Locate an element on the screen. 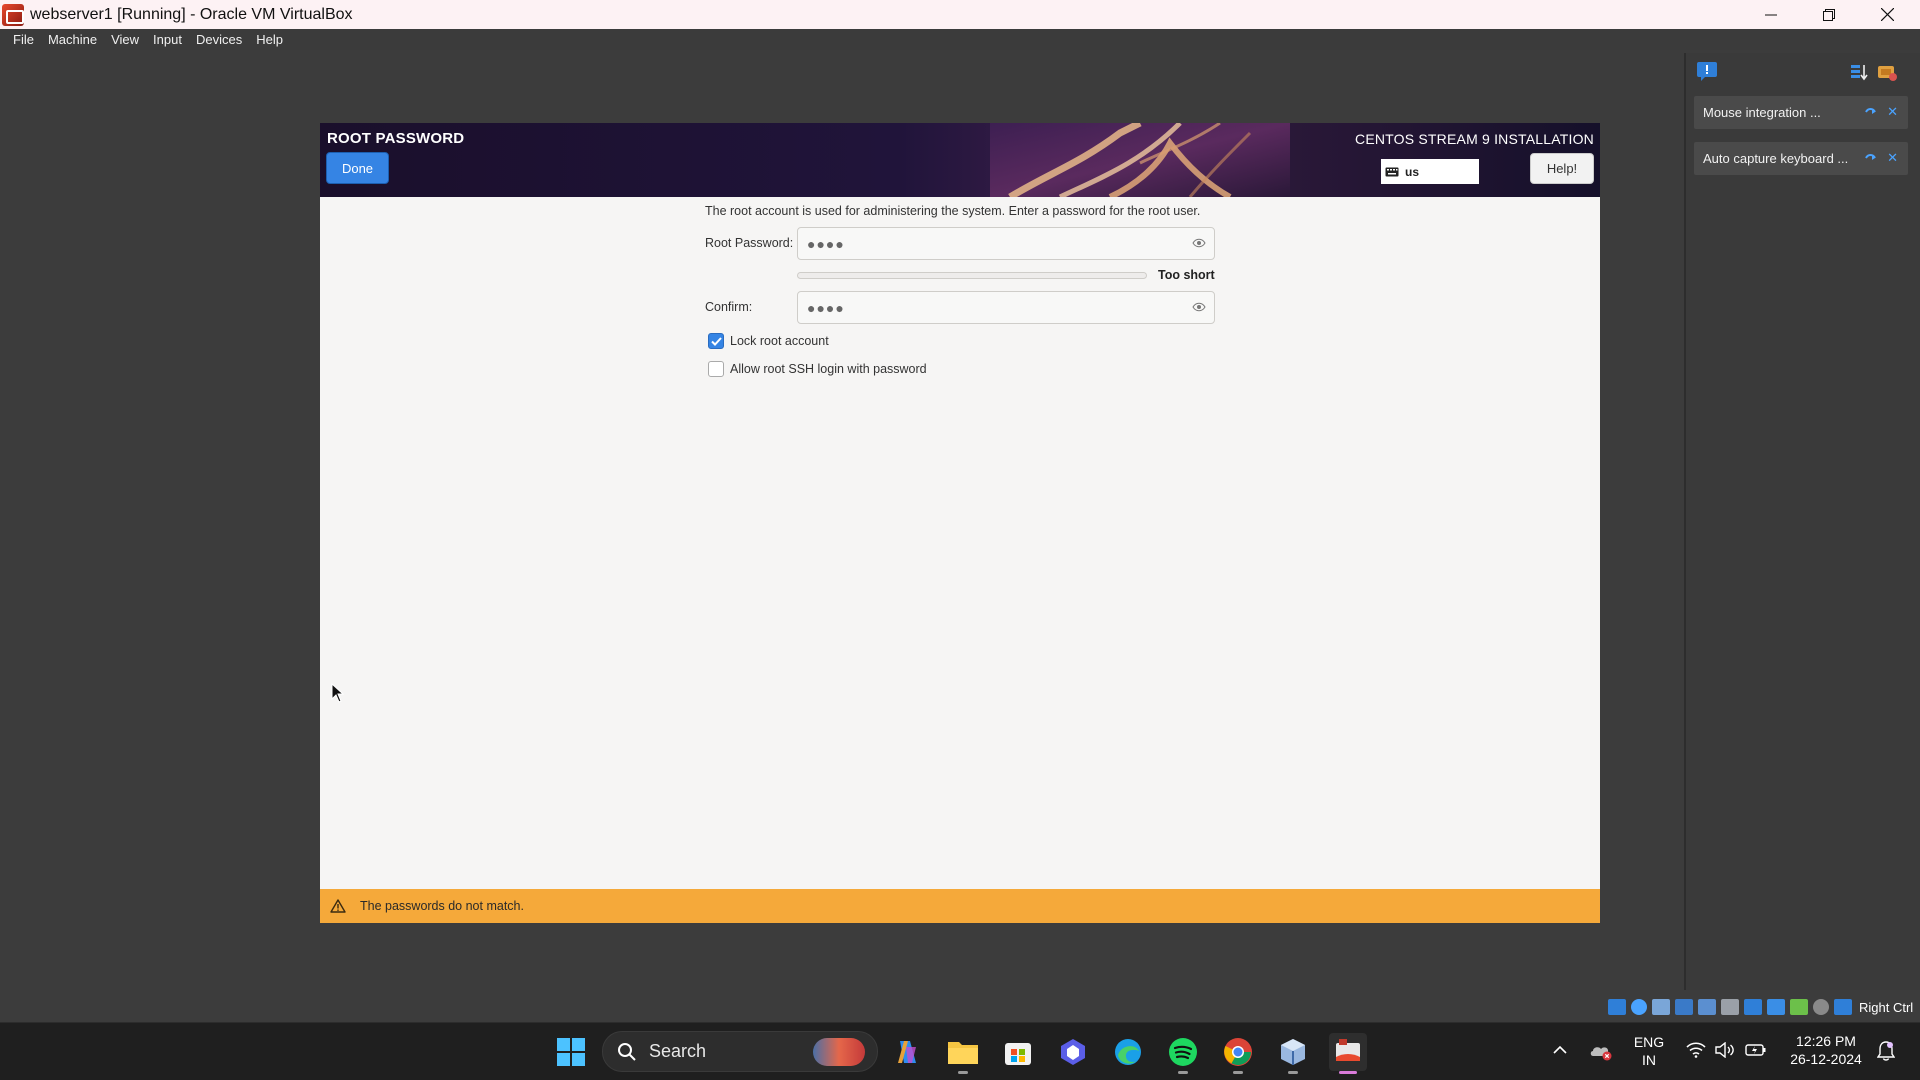 The height and width of the screenshot is (1080, 1920). taskbar-spotify is located at coordinates (1183, 1053).